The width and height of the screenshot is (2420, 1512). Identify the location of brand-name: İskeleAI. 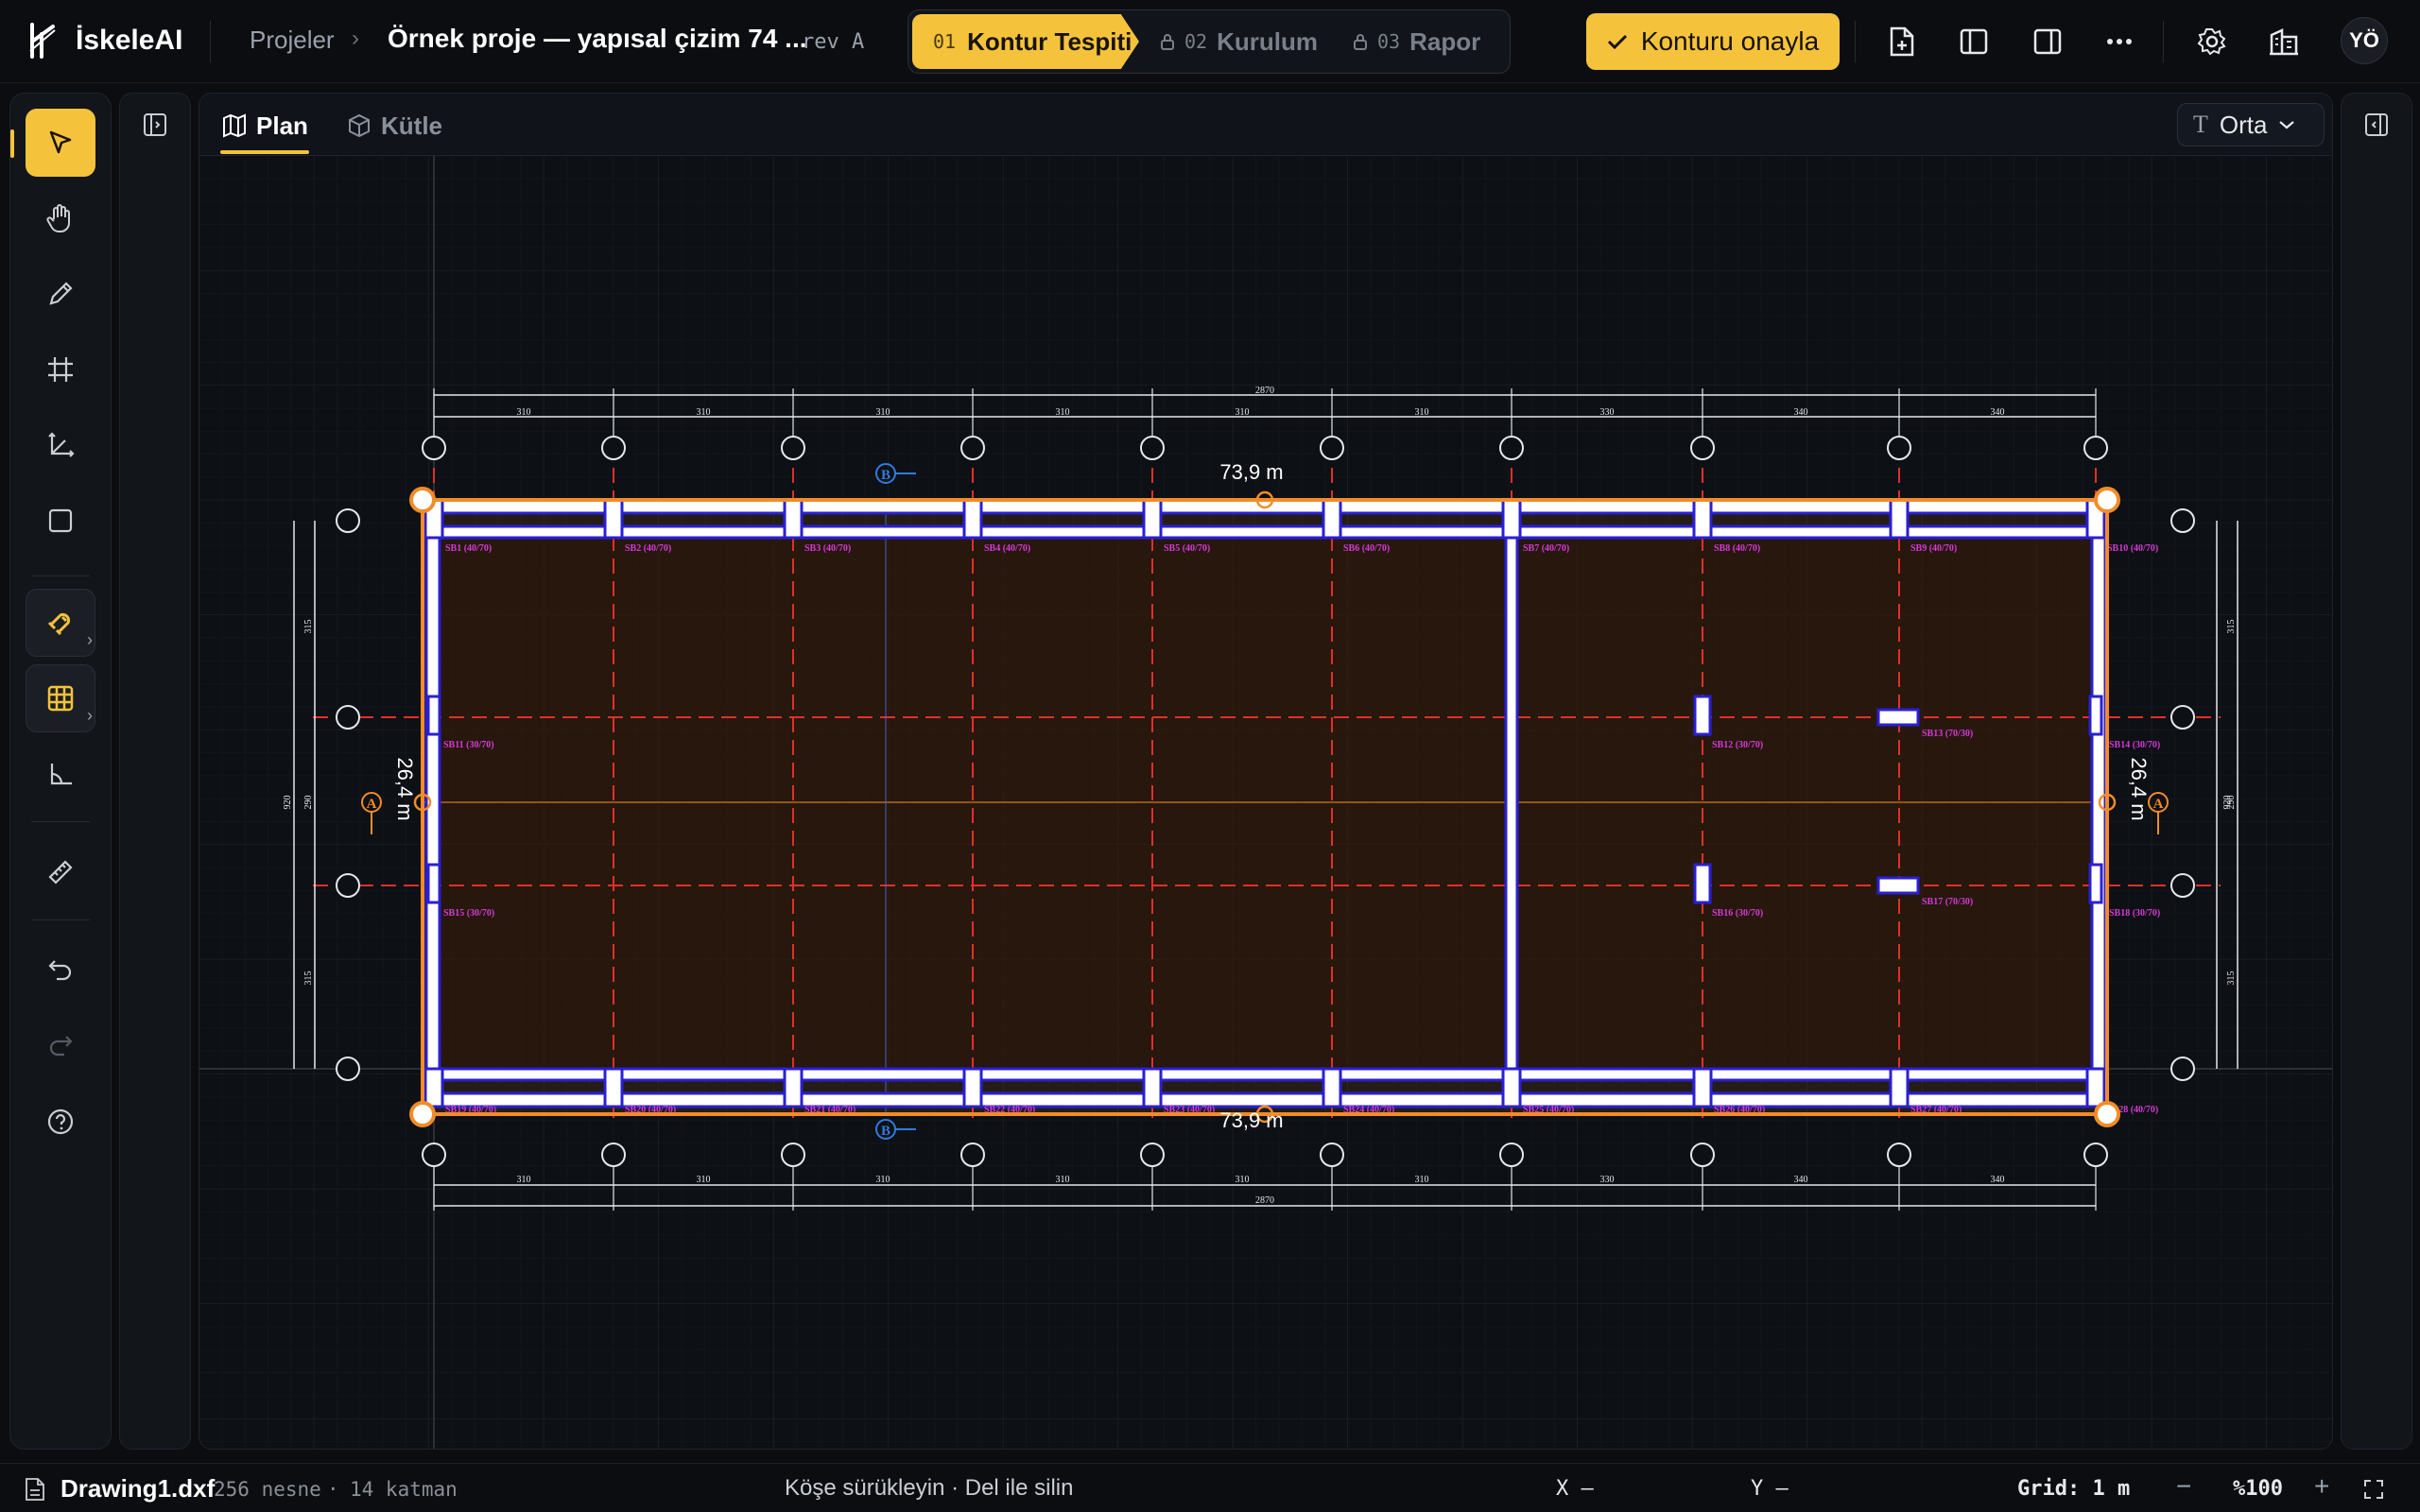
(129, 40).